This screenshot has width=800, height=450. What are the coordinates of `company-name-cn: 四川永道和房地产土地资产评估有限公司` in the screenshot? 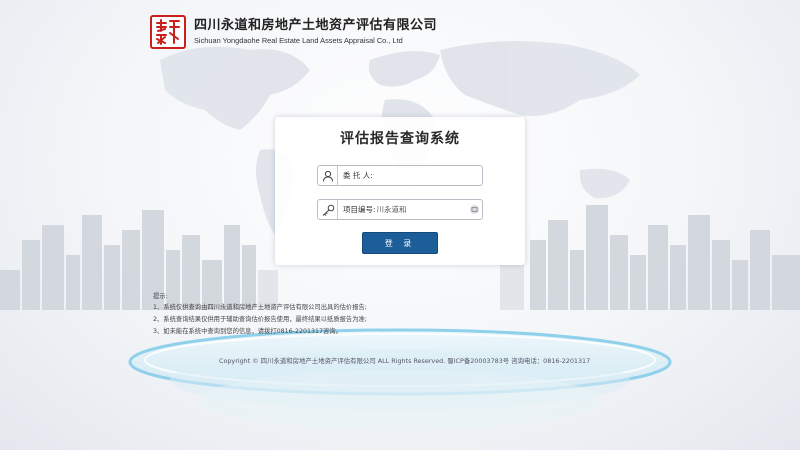 It's located at (316, 25).